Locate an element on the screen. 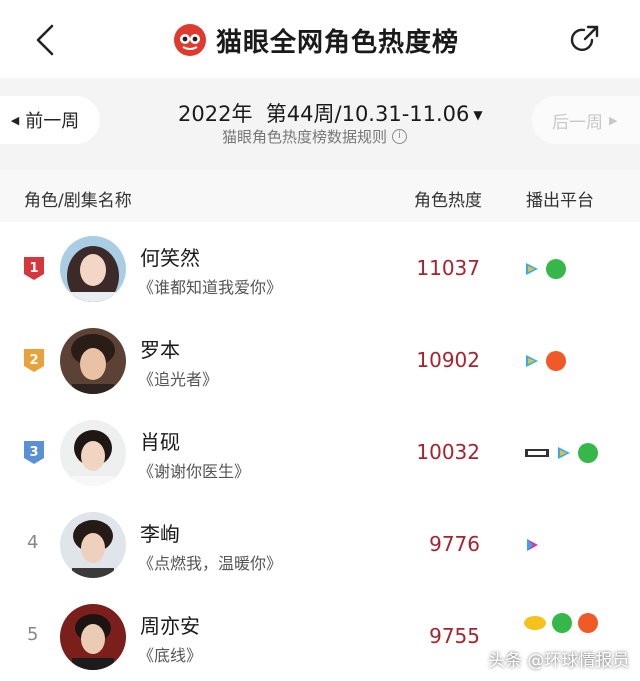 This screenshot has width=640, height=681. table-header: 角色/剧集名称 角色热度 播出平台 is located at coordinates (320, 196).